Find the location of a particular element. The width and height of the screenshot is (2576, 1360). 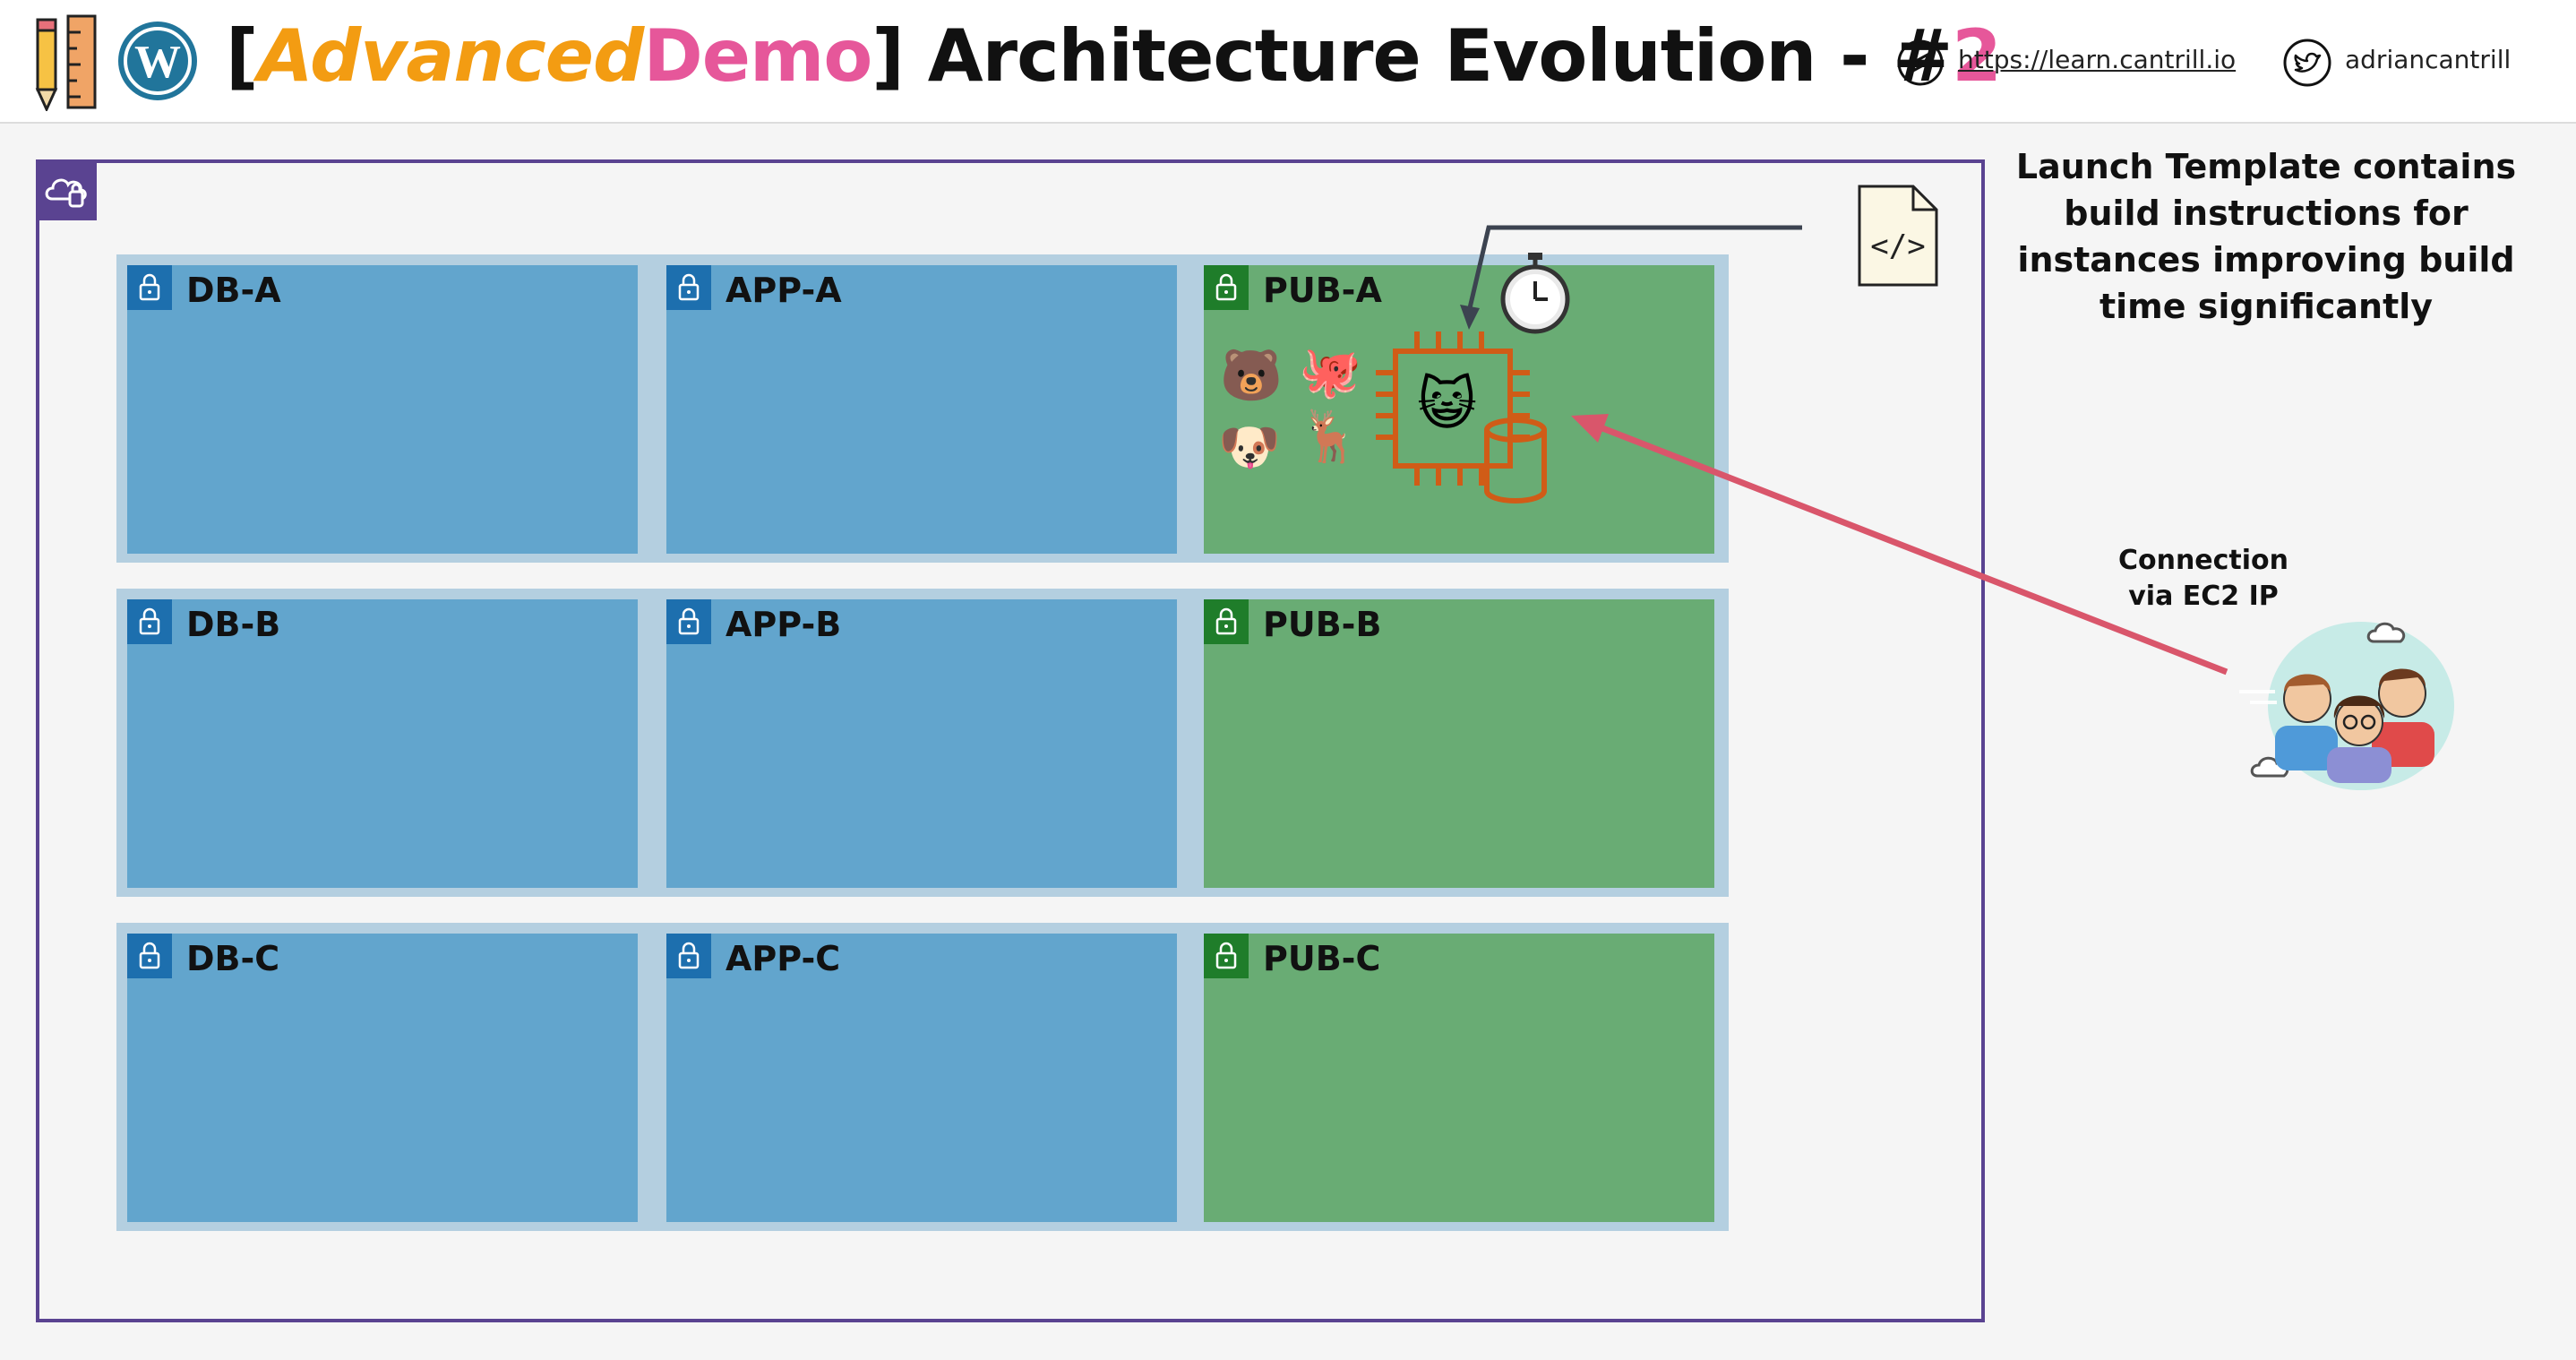

connection-note: Connection via EC2 IP is located at coordinates (2203, 579).